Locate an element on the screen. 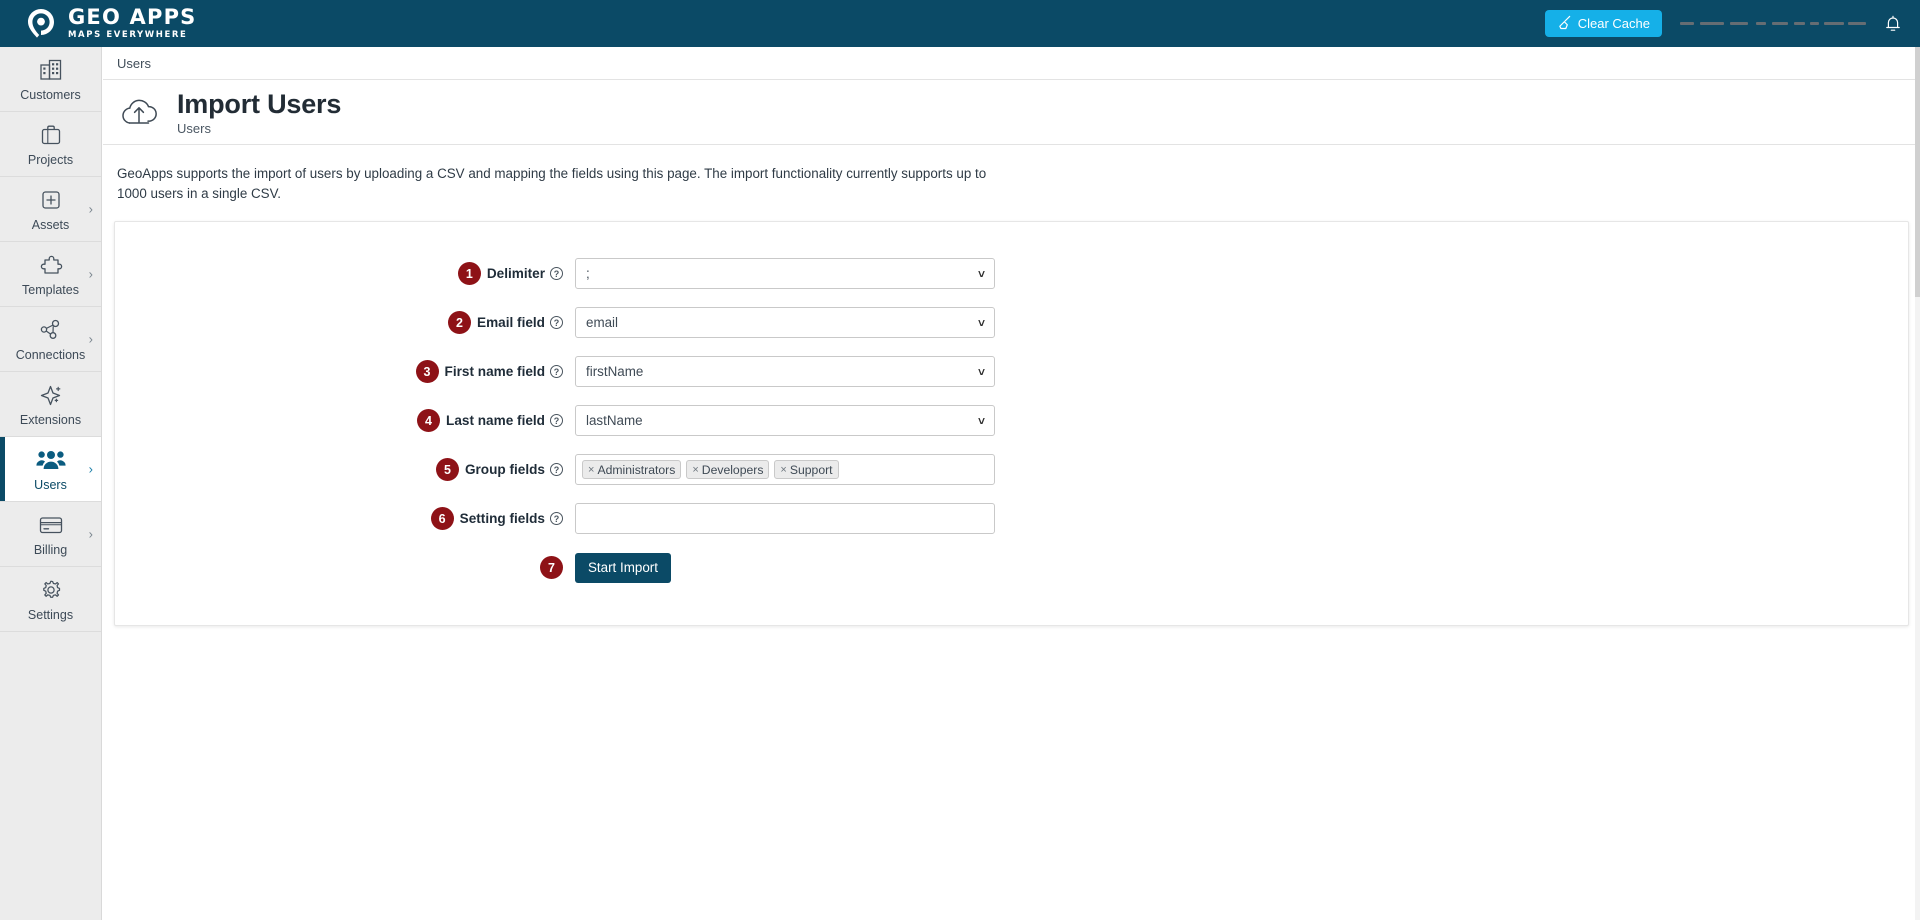 The image size is (1920, 920). sidebar-item-label: Connections is located at coordinates (50, 354).